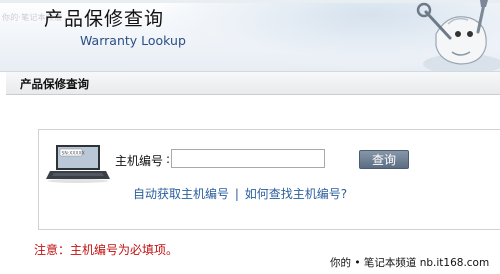 The height and width of the screenshot is (274, 500). What do you see at coordinates (73, 154) in the screenshot?
I see `laptop-screen-text: SN:XXXXX` at bounding box center [73, 154].